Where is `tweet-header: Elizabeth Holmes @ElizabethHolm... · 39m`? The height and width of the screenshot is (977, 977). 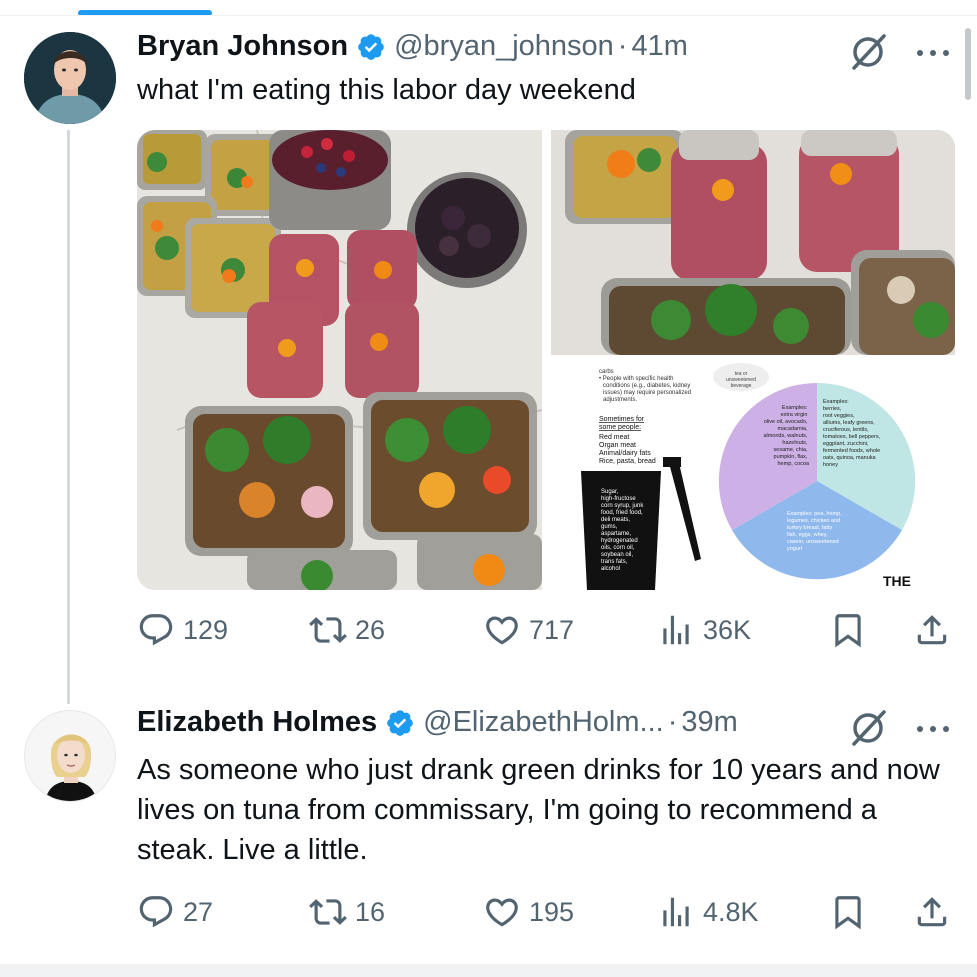
tweet-header: Elizabeth Holmes @ElizabethHolm... · 39m is located at coordinates (437, 722).